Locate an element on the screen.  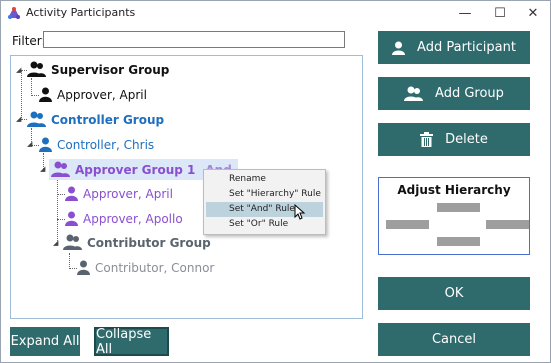
move-right-handle is located at coordinates (507, 224).